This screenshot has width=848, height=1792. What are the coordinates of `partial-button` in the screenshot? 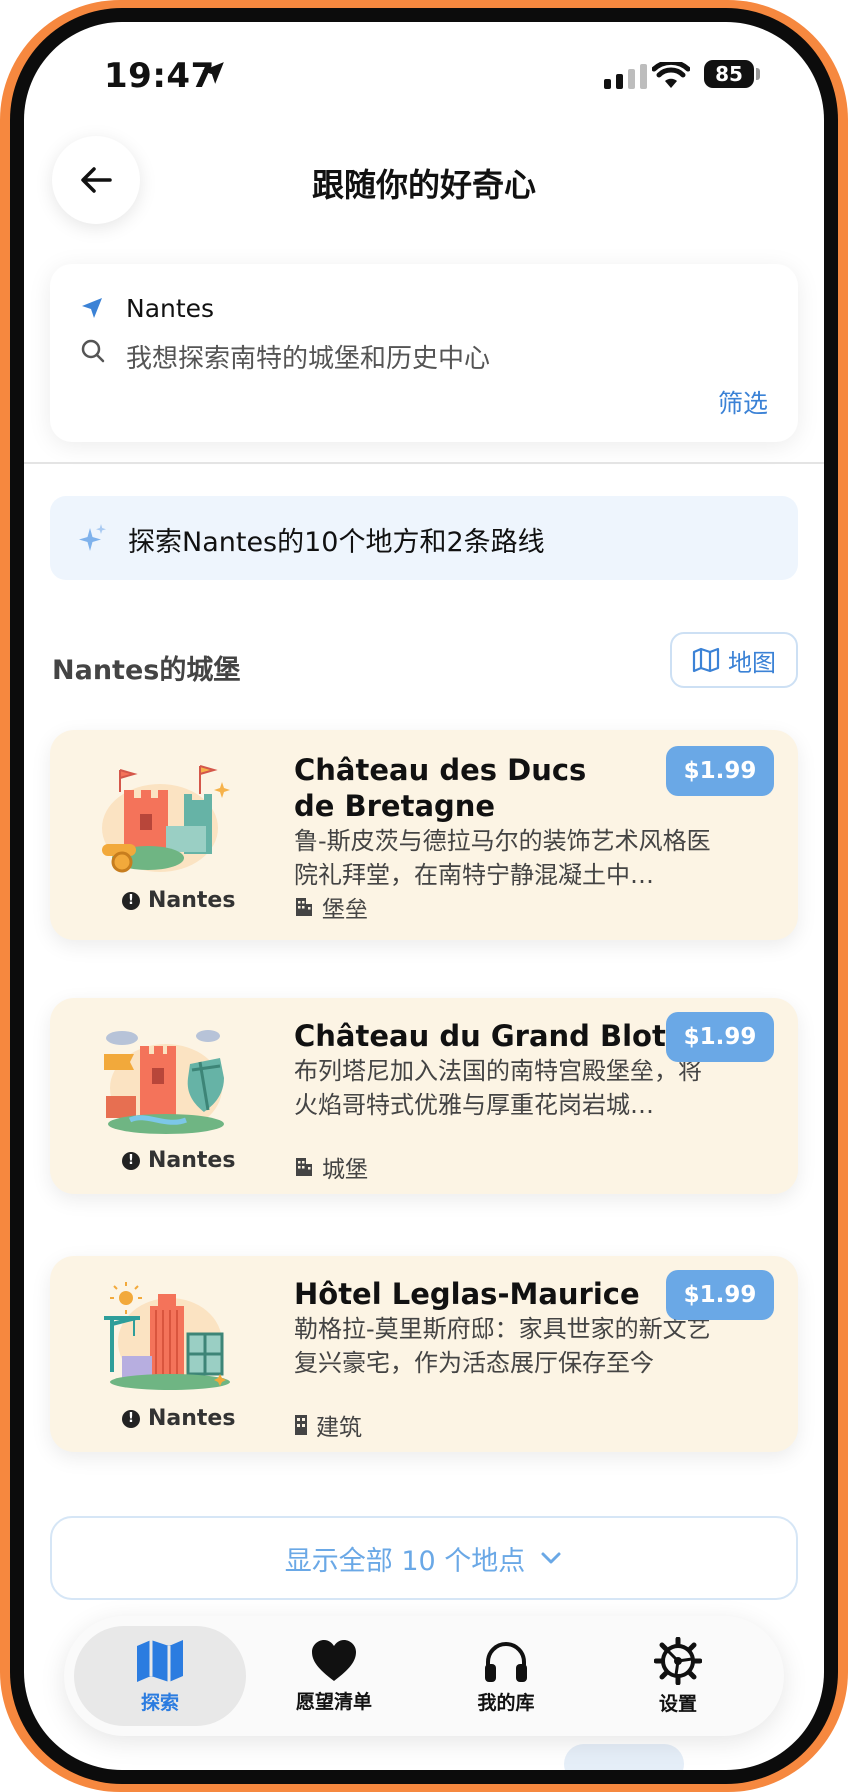 It's located at (624, 1757).